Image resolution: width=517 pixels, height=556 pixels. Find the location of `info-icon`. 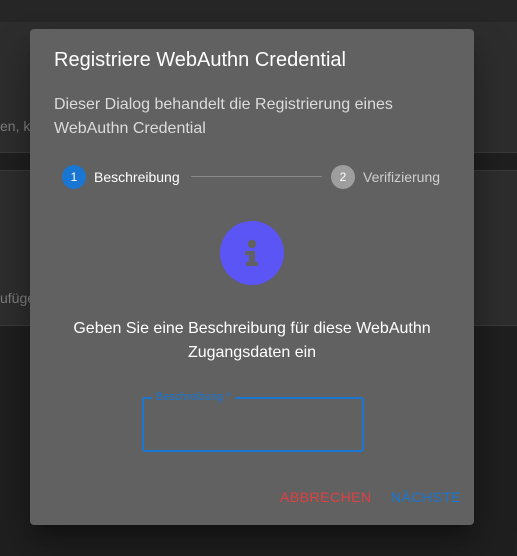

info-icon is located at coordinates (252, 253).